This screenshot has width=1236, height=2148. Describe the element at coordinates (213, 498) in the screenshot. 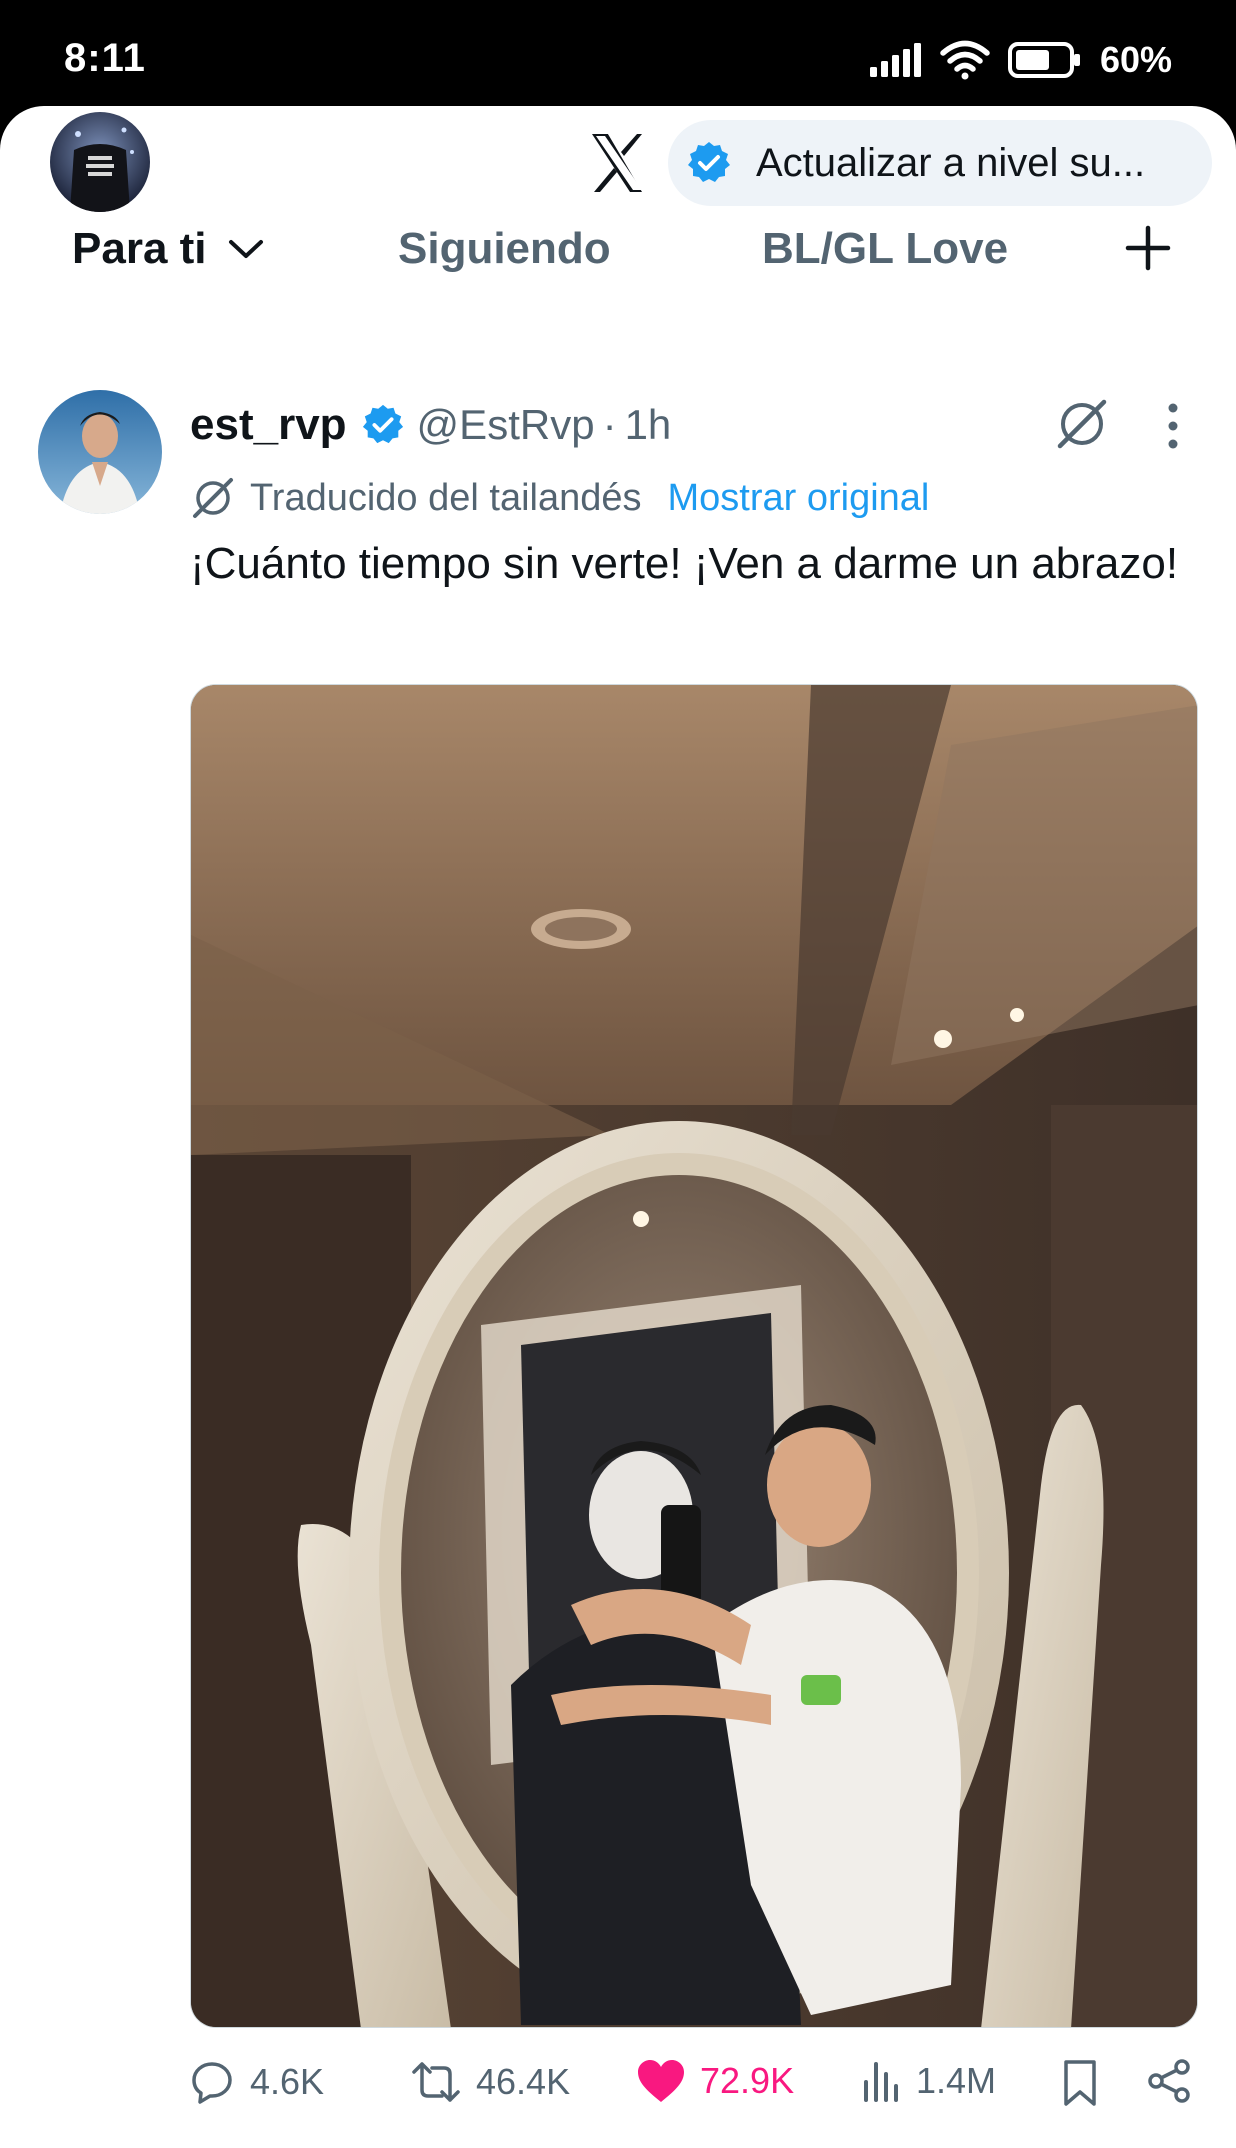

I see `translate-icon` at that location.